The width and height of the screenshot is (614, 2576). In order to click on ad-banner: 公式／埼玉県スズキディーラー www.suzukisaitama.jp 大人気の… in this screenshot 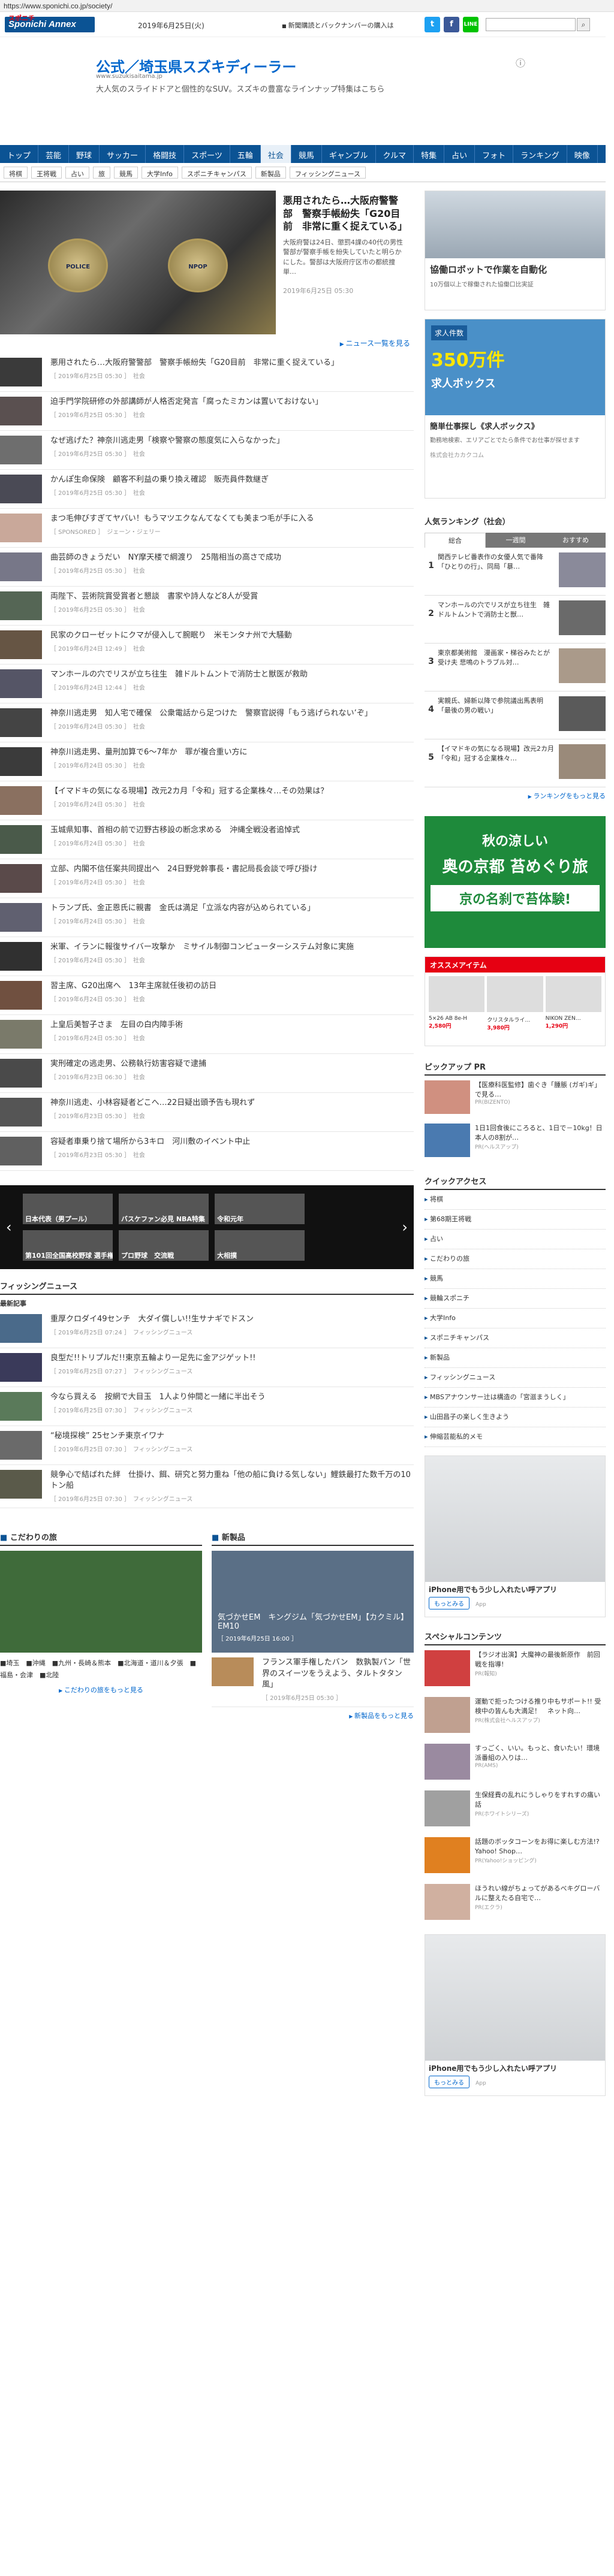, I will do `click(303, 70)`.